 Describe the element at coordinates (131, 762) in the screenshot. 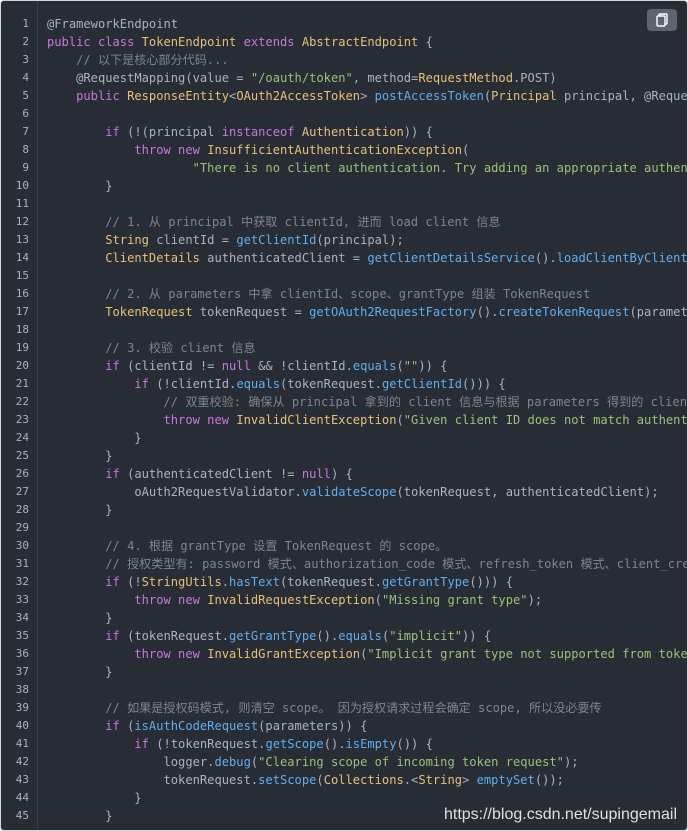

I see `code-token: logger.` at that location.